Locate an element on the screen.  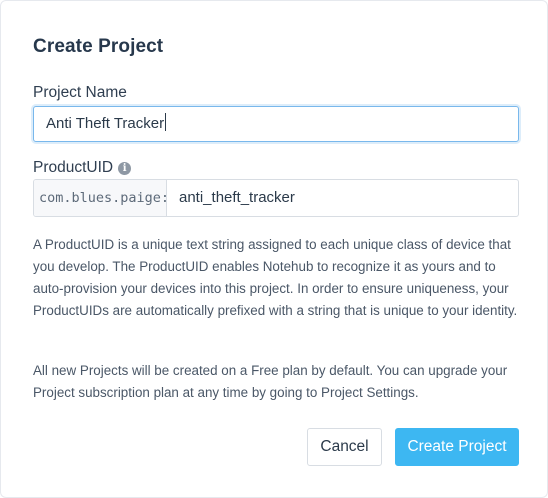
product-uid-prefix: com.blues.paige: is located at coordinates (101, 198).